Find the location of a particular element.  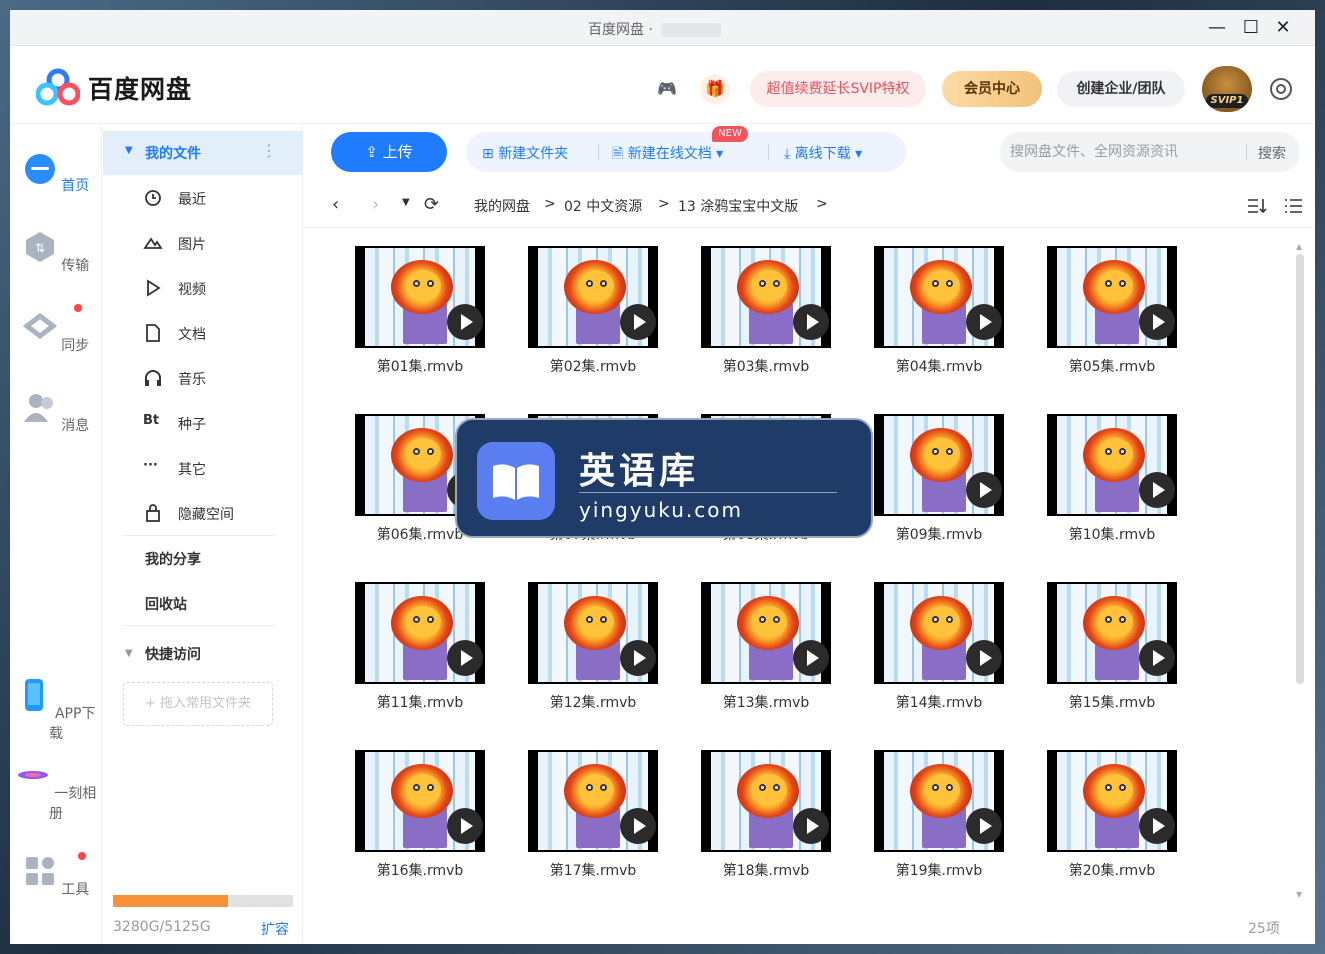

member-center-button: 会员中心 is located at coordinates (992, 89).